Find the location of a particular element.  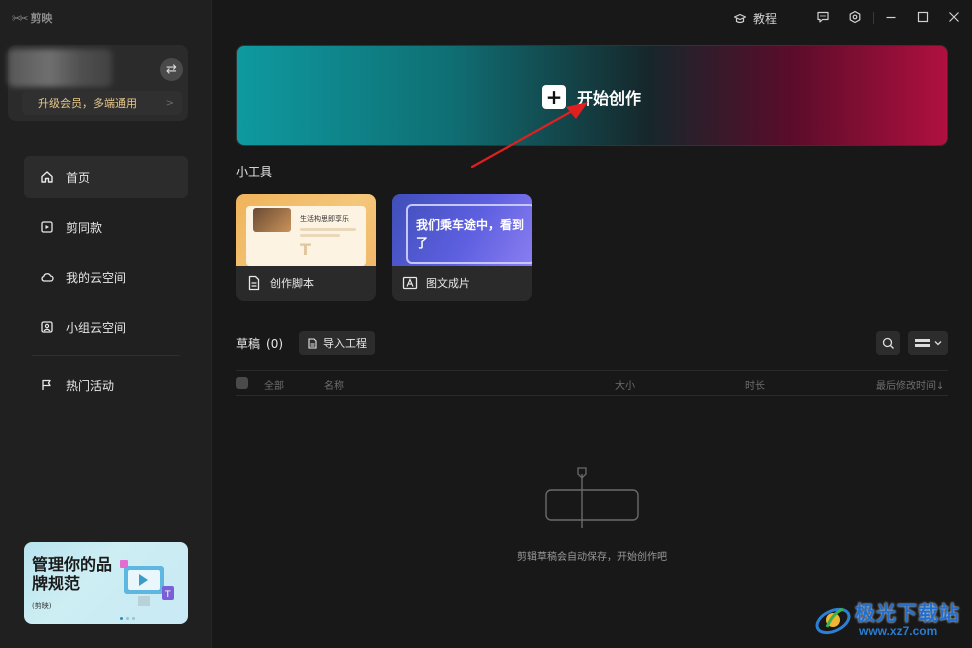

flag-icon is located at coordinates (46, 384).